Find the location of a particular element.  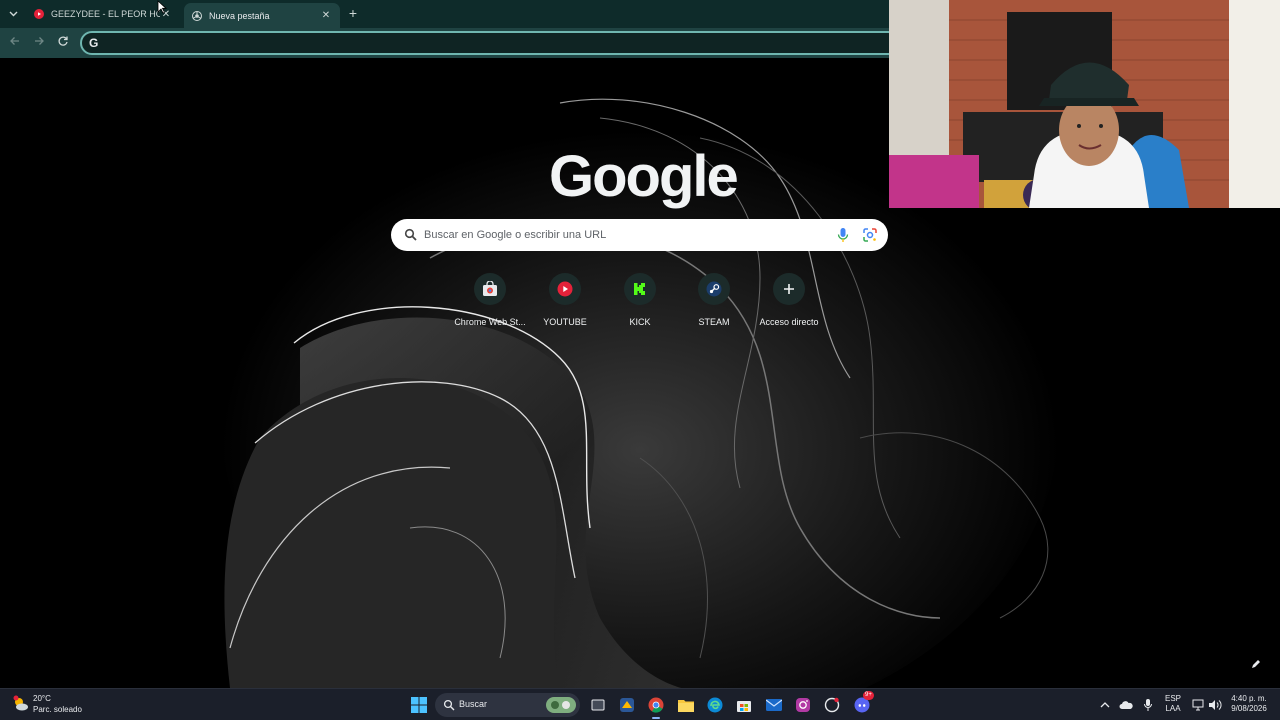

taskbar-app-circle is located at coordinates (832, 705).